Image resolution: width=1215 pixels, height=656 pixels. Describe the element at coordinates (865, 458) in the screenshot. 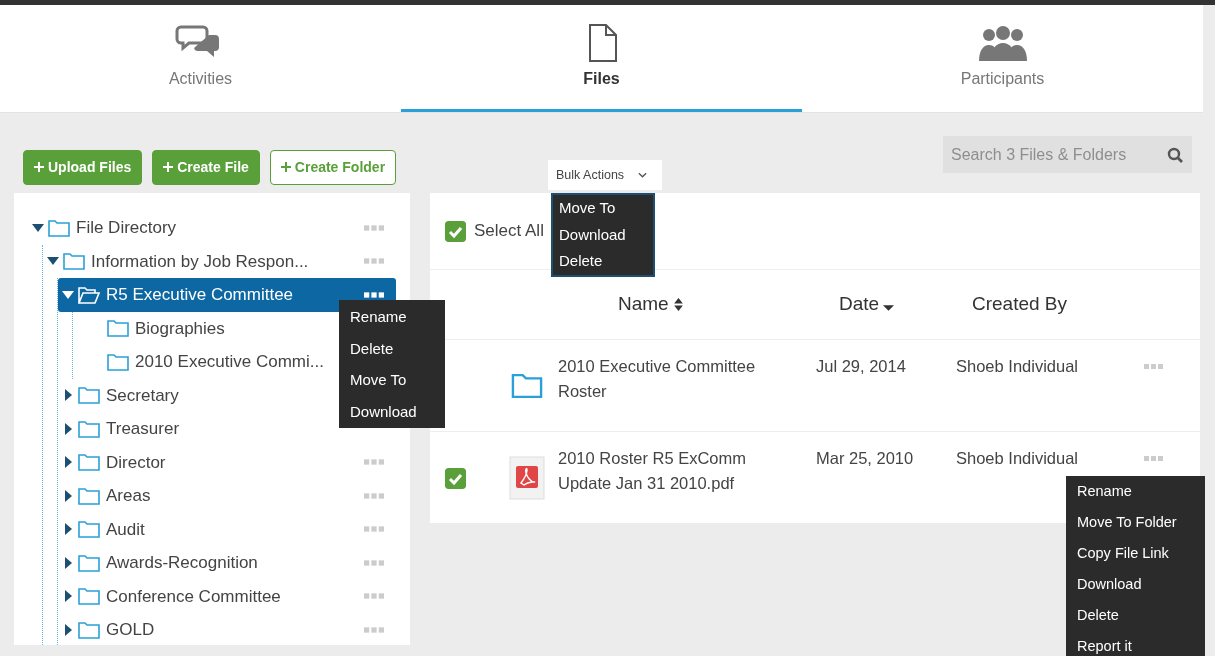

I see `date-cell-text: Mar 25, 2010` at that location.